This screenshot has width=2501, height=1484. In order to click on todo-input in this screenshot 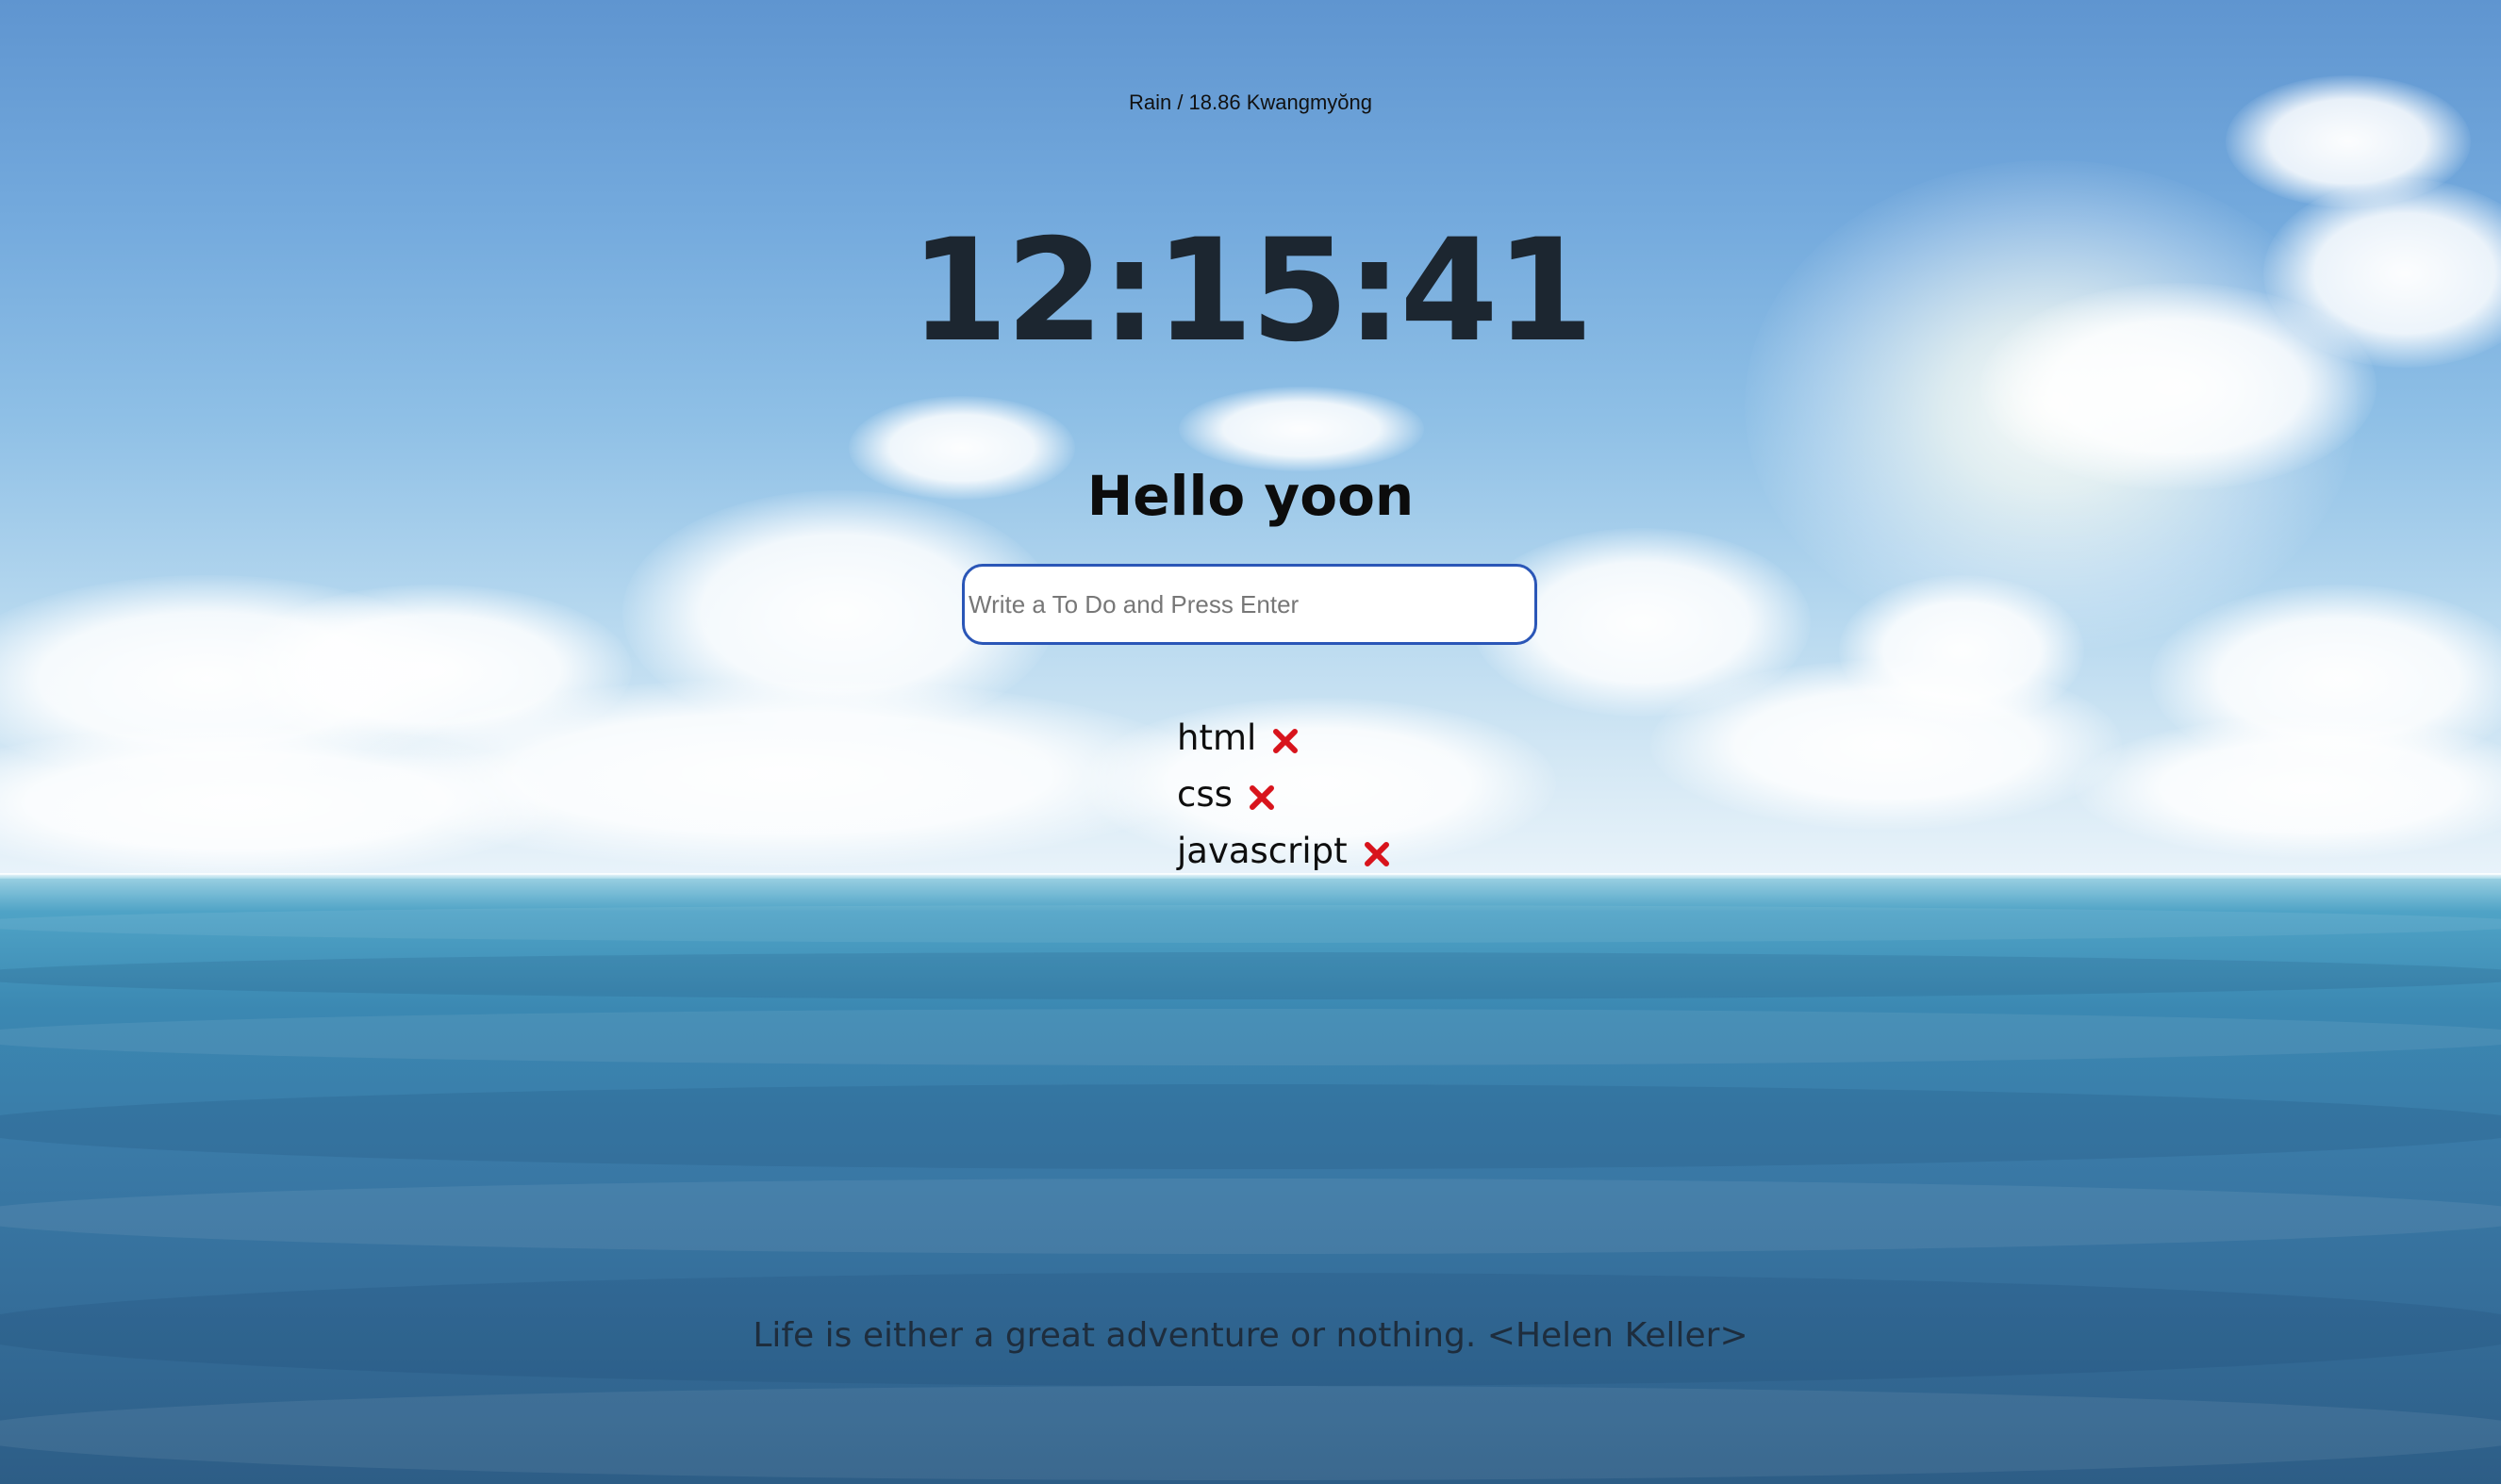, I will do `click(1249, 604)`.